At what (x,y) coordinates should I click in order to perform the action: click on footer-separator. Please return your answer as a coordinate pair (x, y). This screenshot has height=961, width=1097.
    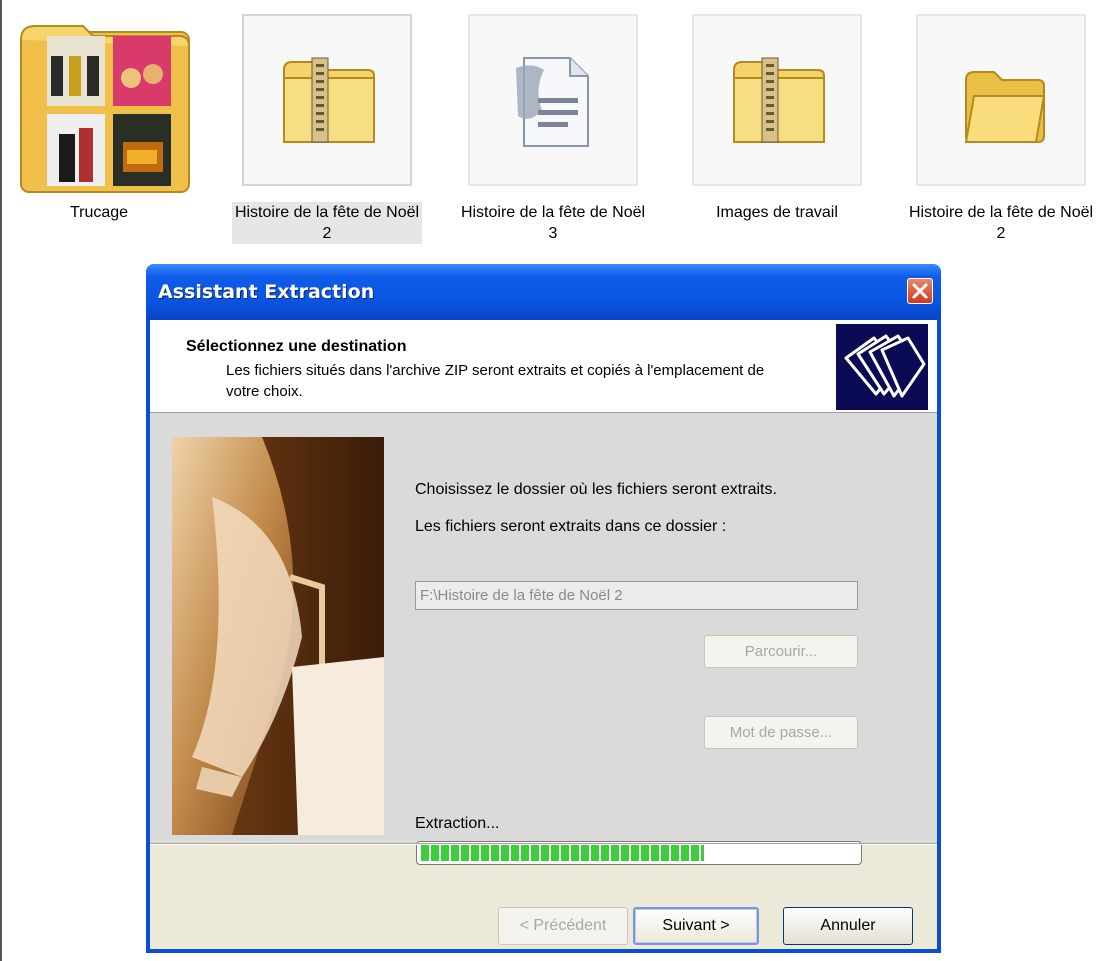
    Looking at the image, I should click on (543, 844).